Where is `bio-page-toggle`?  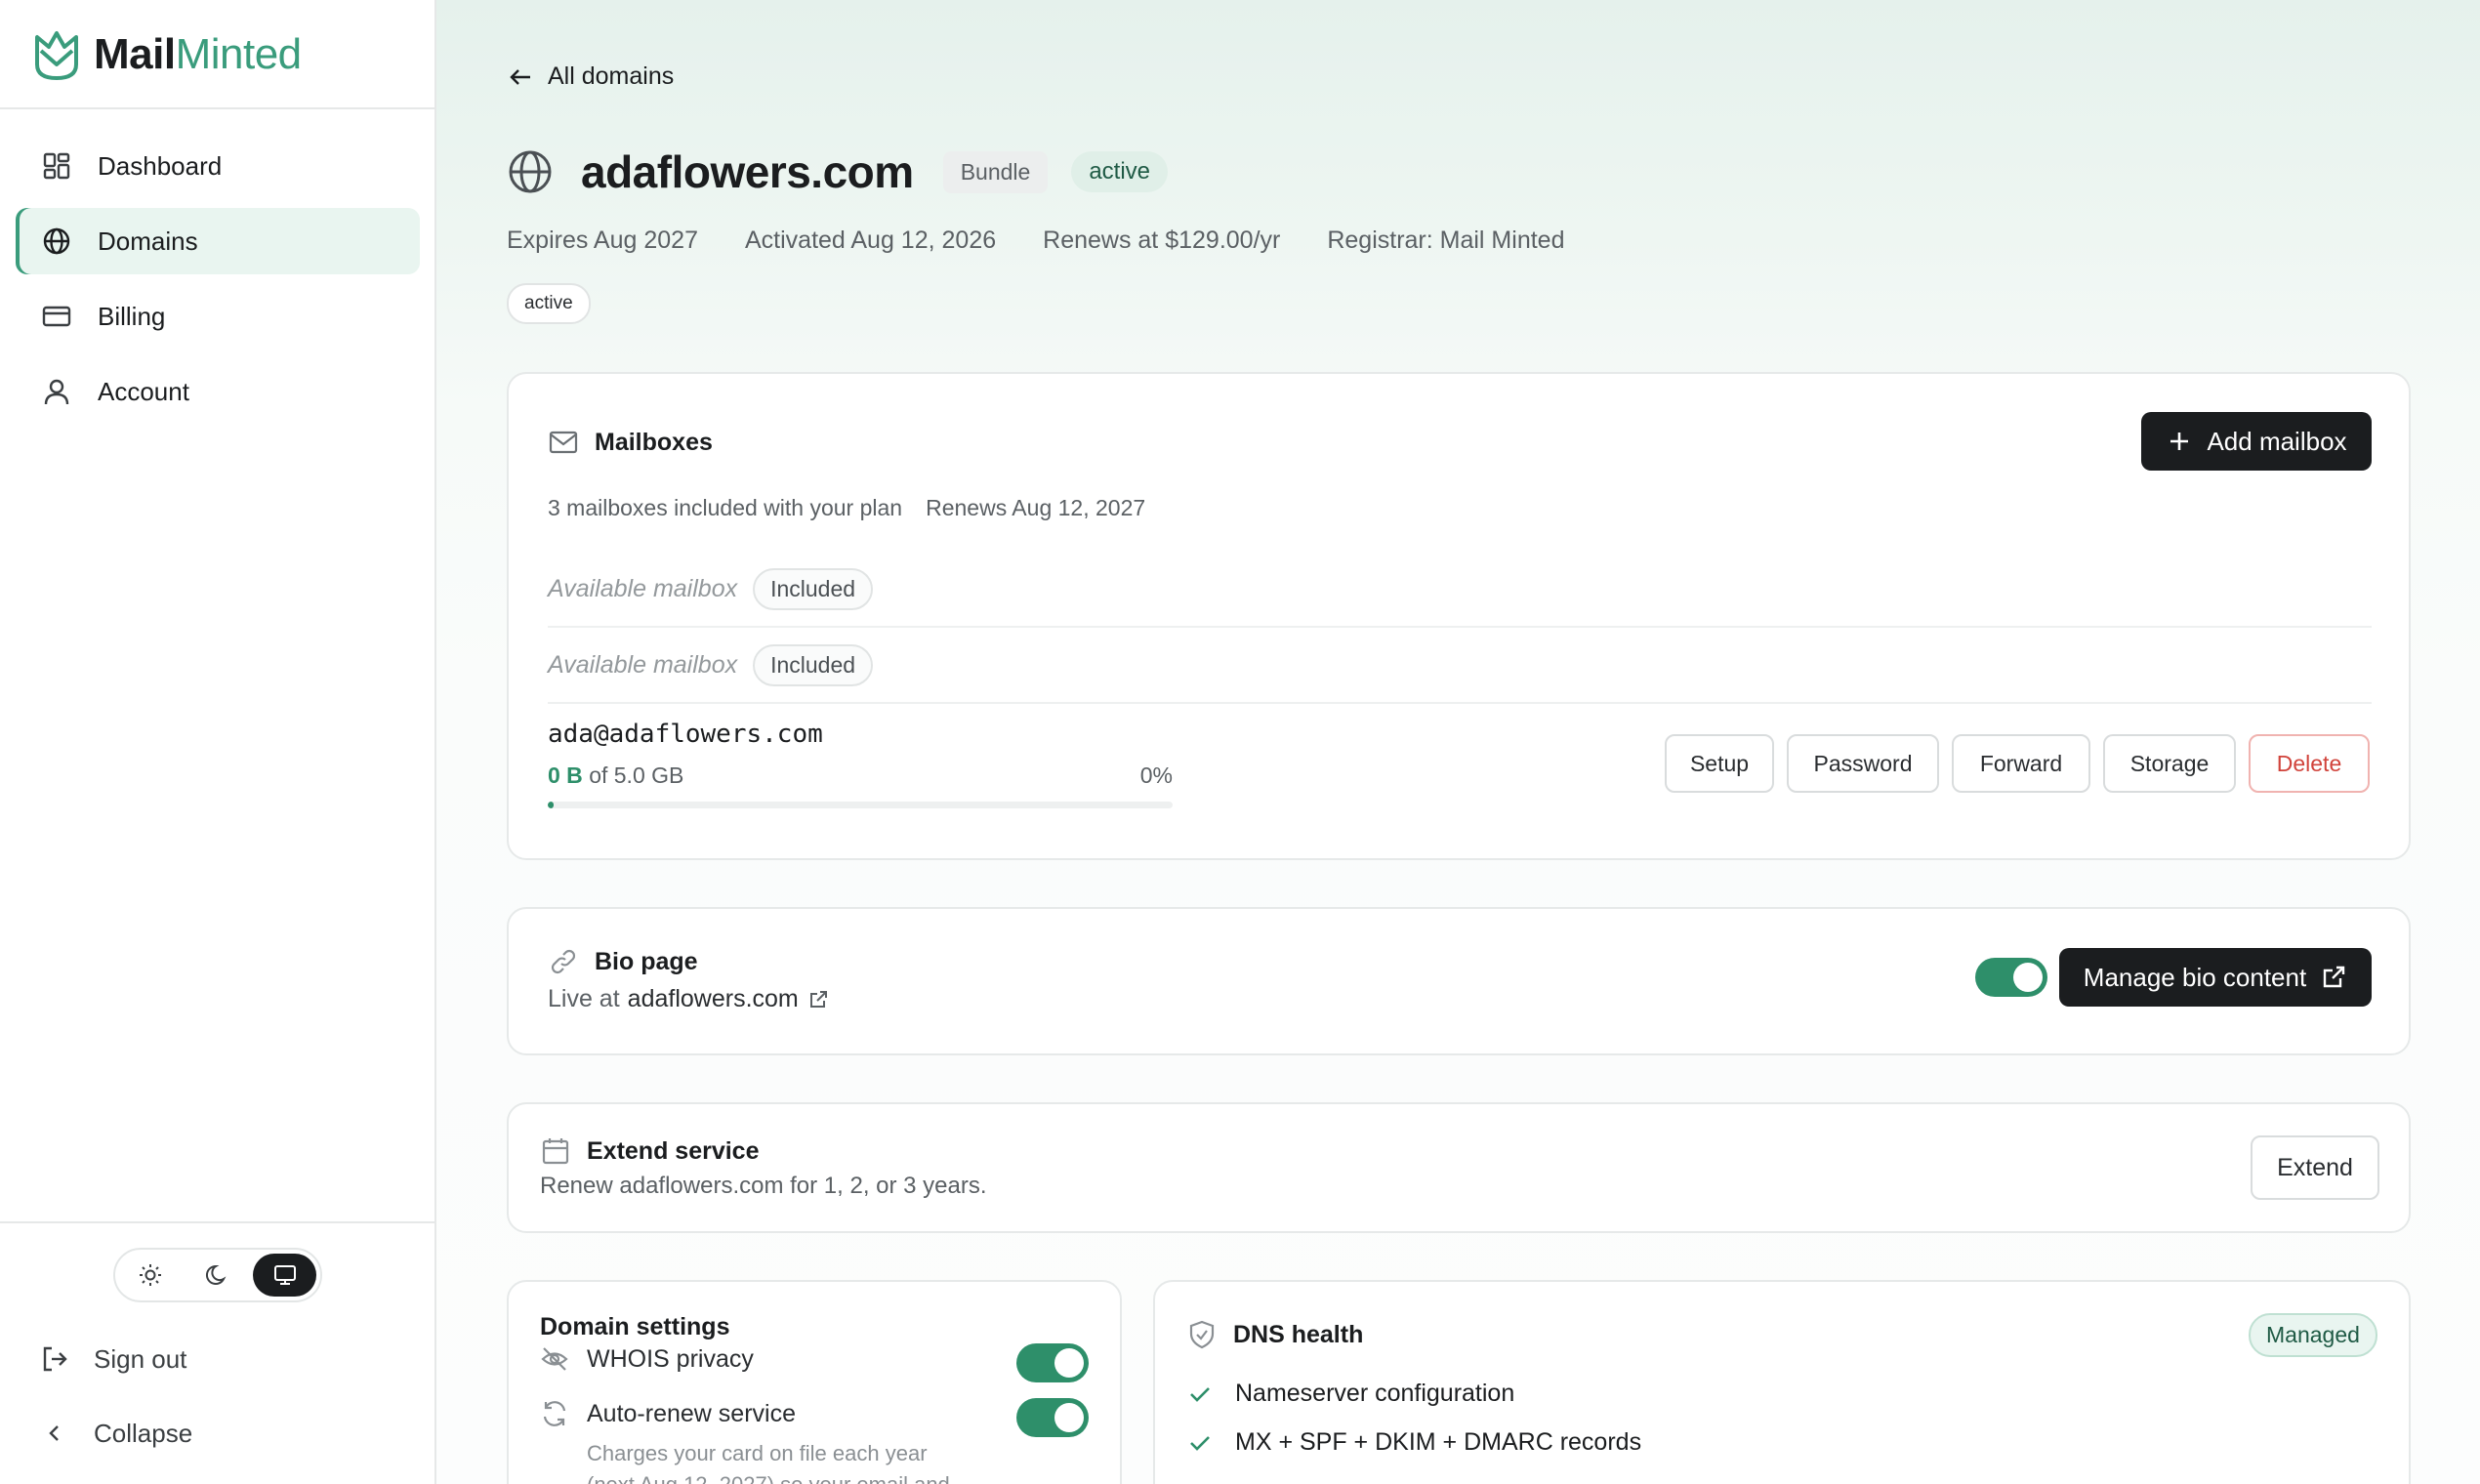 bio-page-toggle is located at coordinates (2011, 978).